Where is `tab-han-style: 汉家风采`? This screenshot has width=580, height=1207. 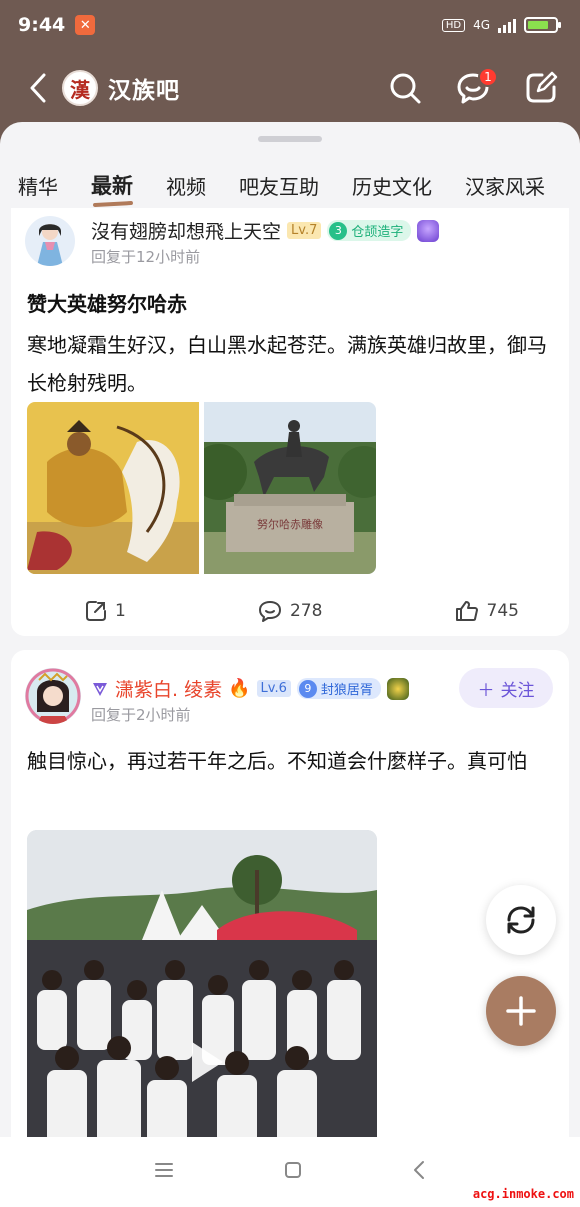
tab-han-style: 汉家风采 is located at coordinates (505, 185).